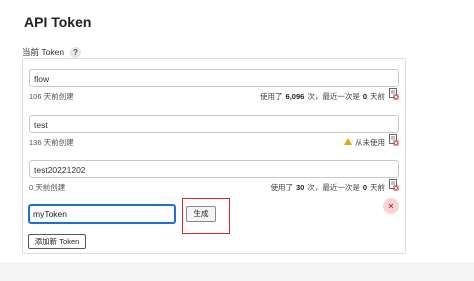 Image resolution: width=474 pixels, height=281 pixels. Describe the element at coordinates (370, 142) in the screenshot. I see `unused-label: 从未使用` at that location.